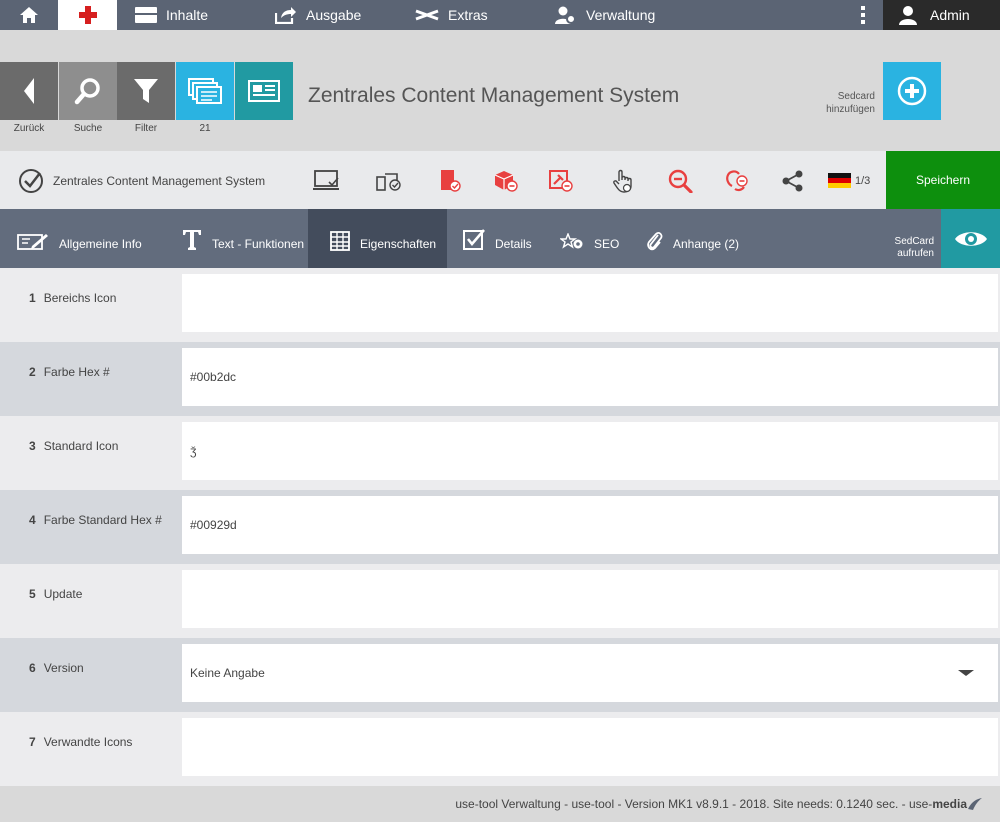 This screenshot has height=822, width=1000. I want to click on page-title: Zentrales Content Management System, so click(494, 95).